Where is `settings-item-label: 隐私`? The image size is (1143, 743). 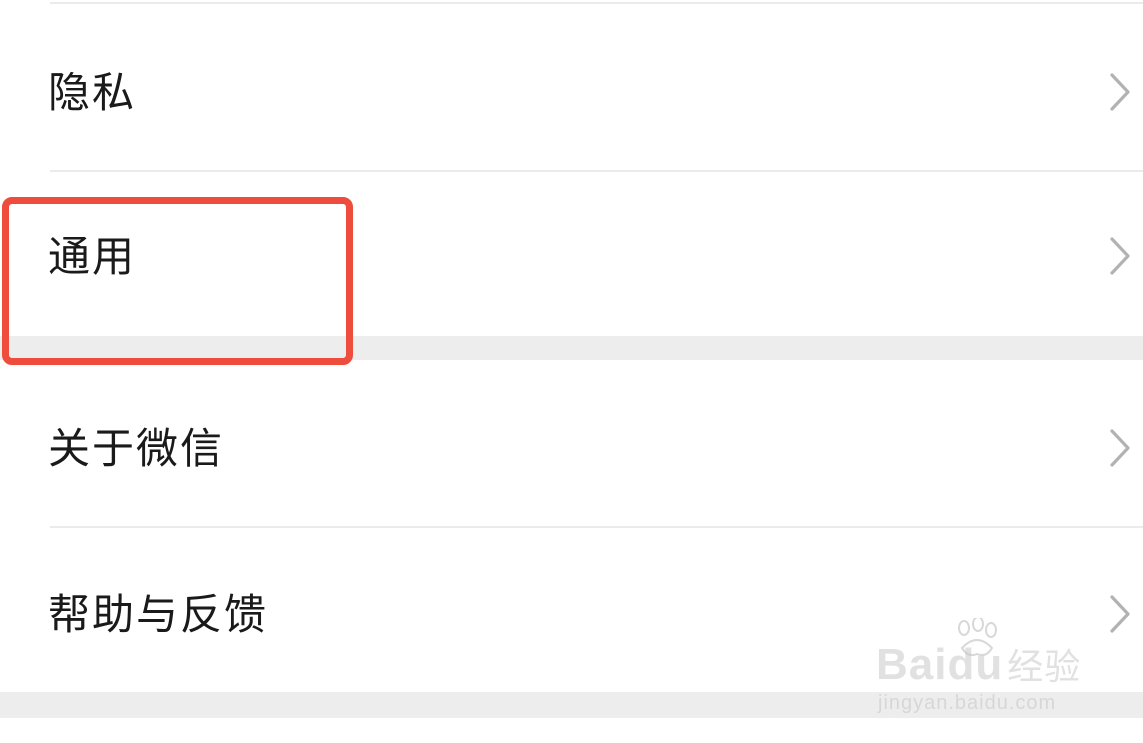 settings-item-label: 隐私 is located at coordinates (92, 92).